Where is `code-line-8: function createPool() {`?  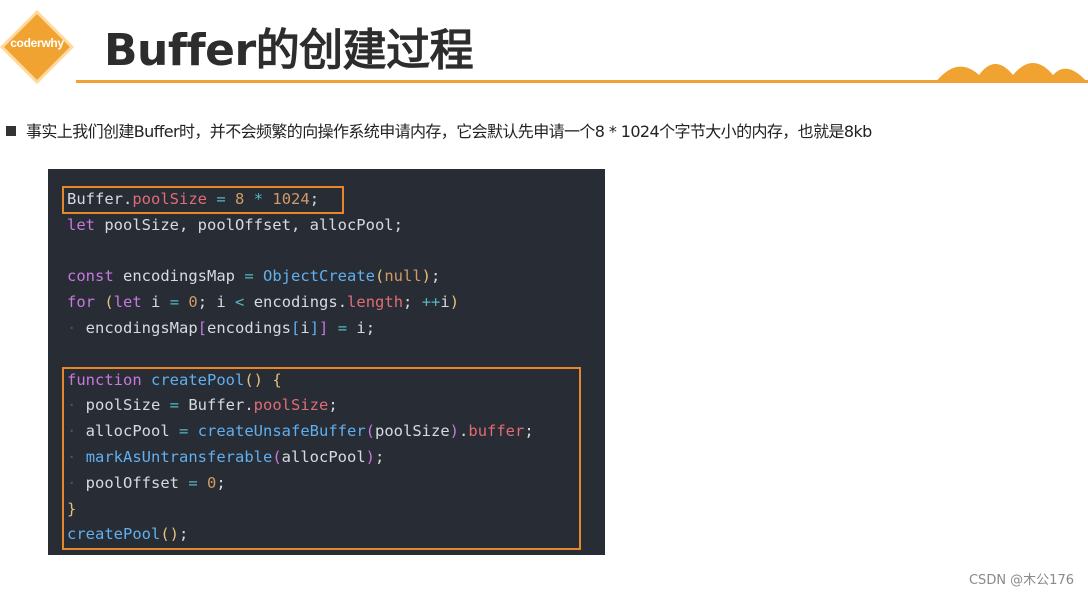
code-line-8: function createPool() { is located at coordinates (174, 379).